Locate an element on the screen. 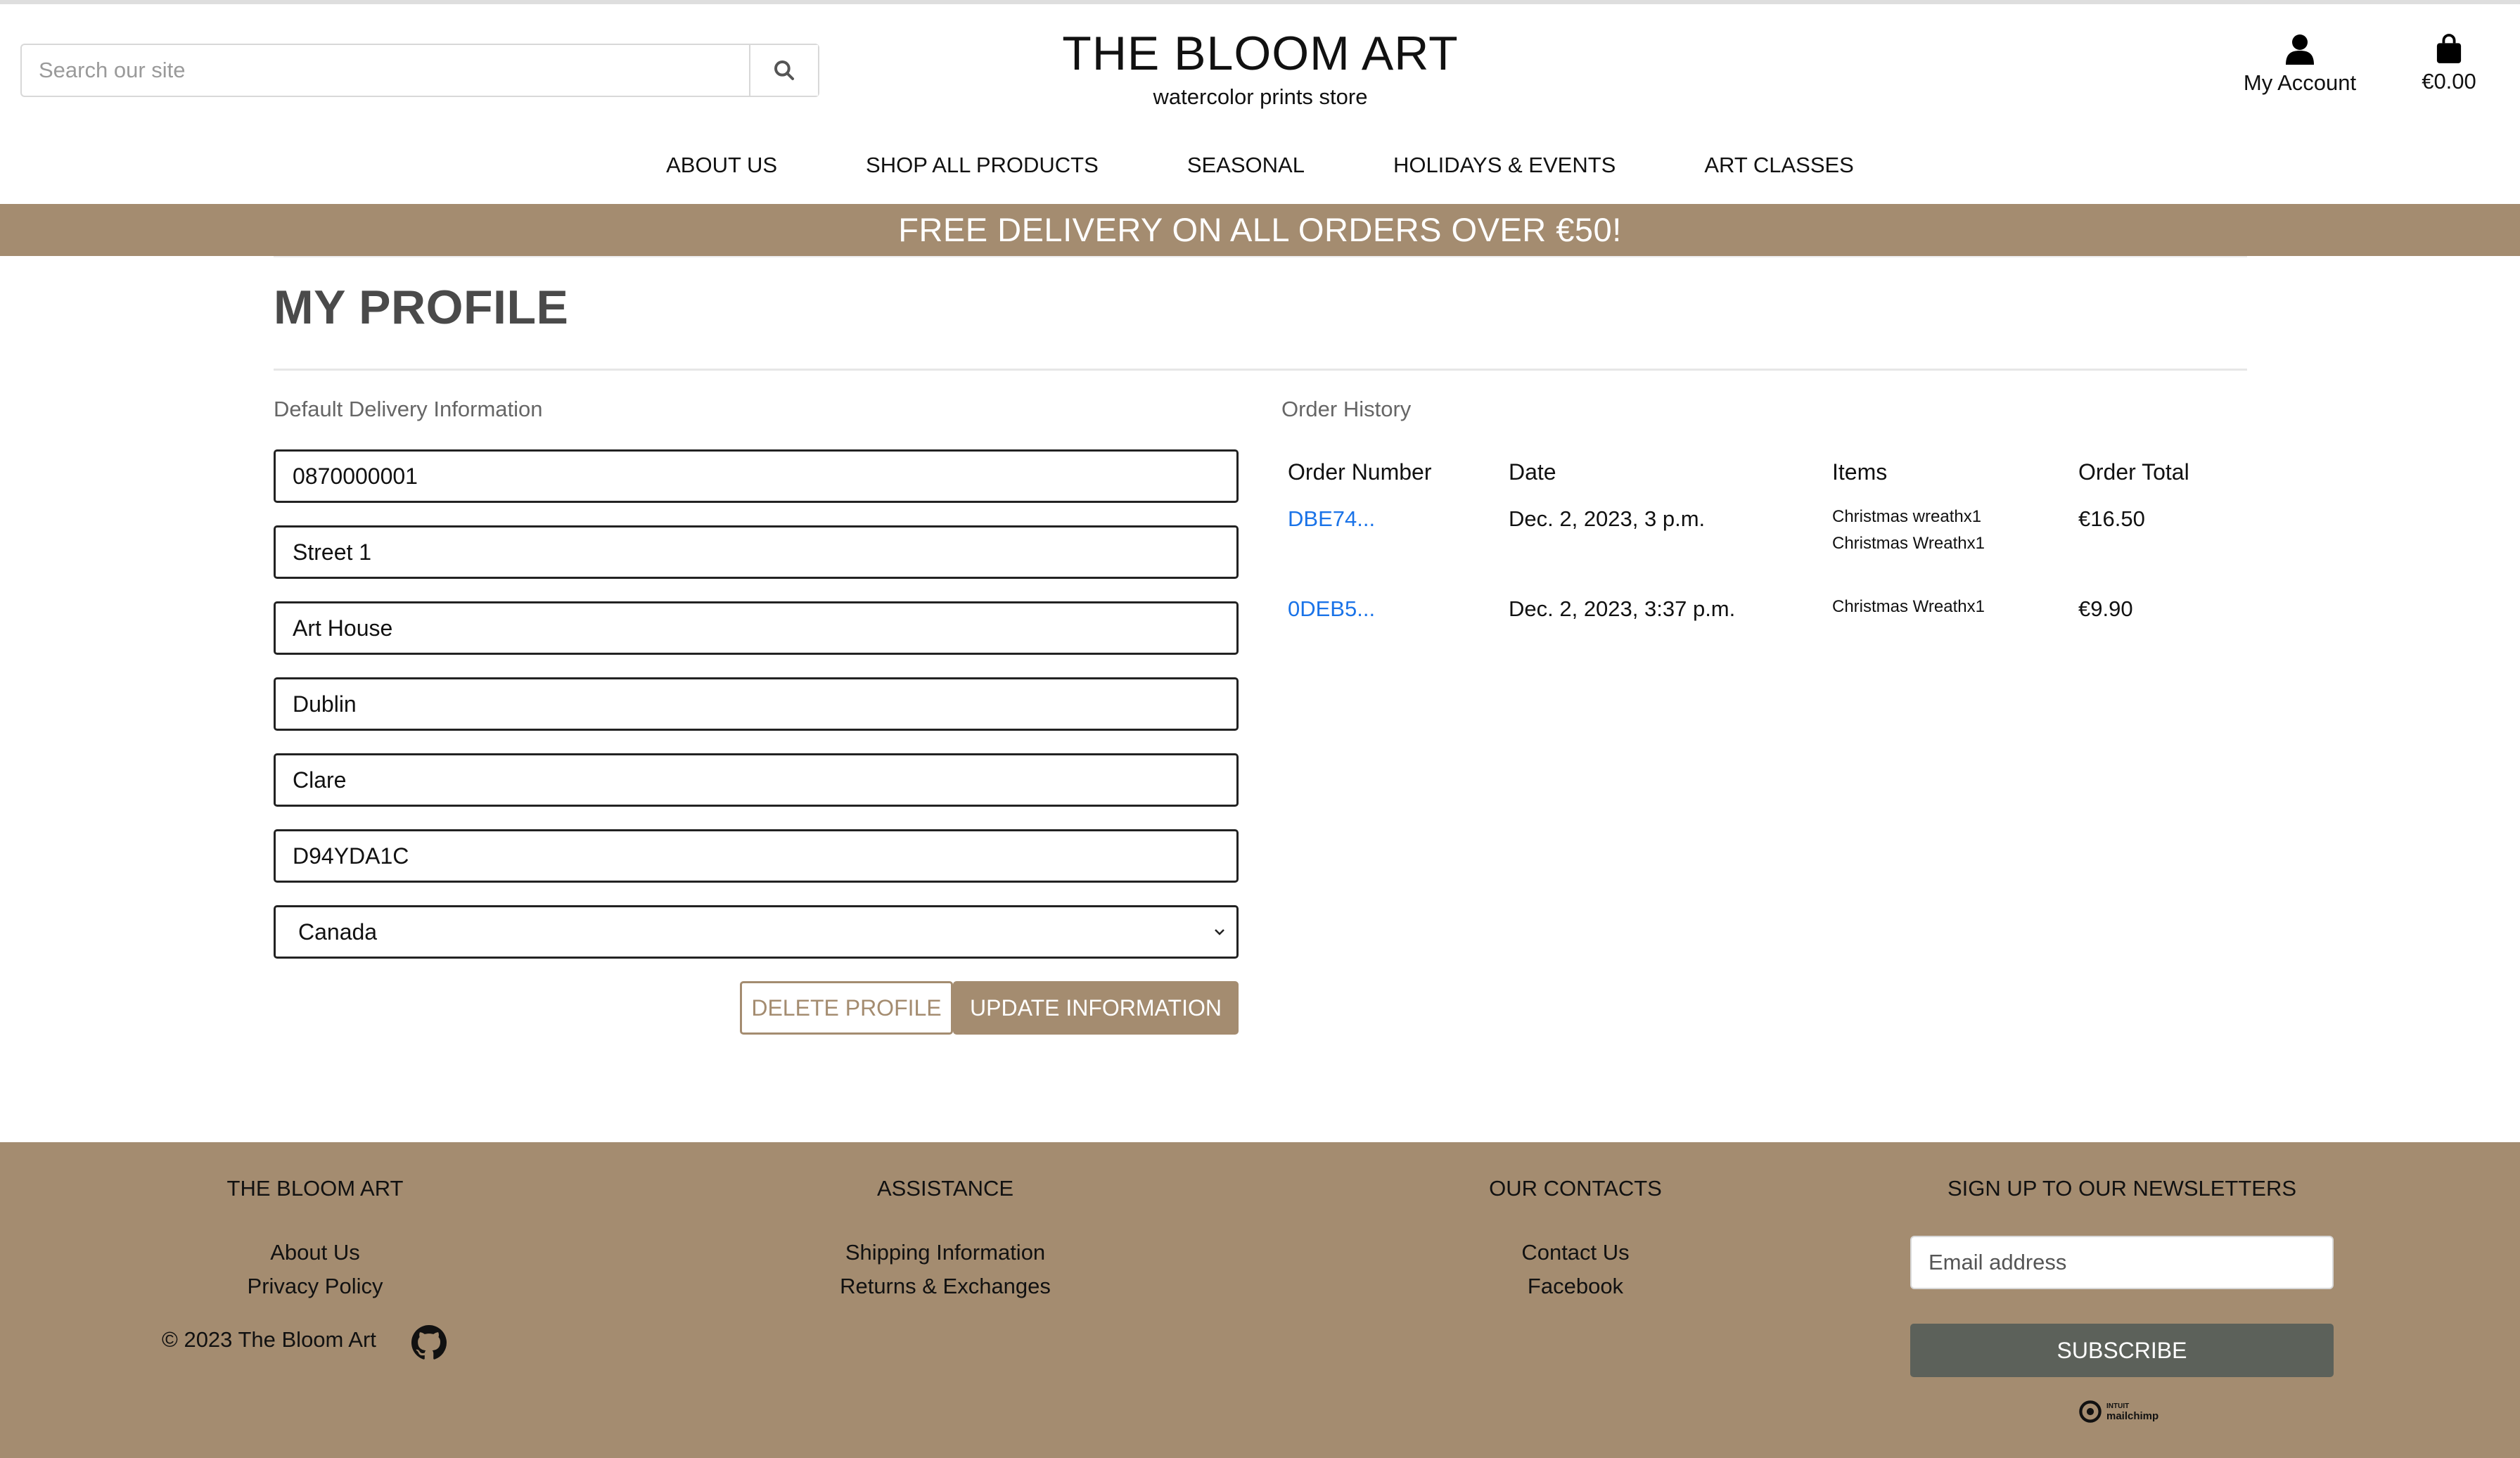  footer-col3-title: OUR CONTACTS is located at coordinates (1575, 1188).